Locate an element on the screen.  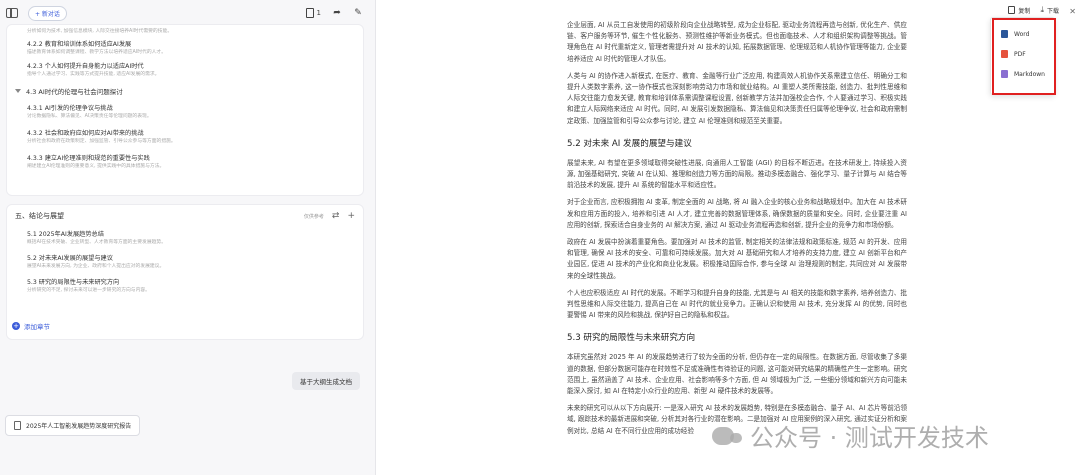
share-icon: ➦ is located at coordinates (337, 13).